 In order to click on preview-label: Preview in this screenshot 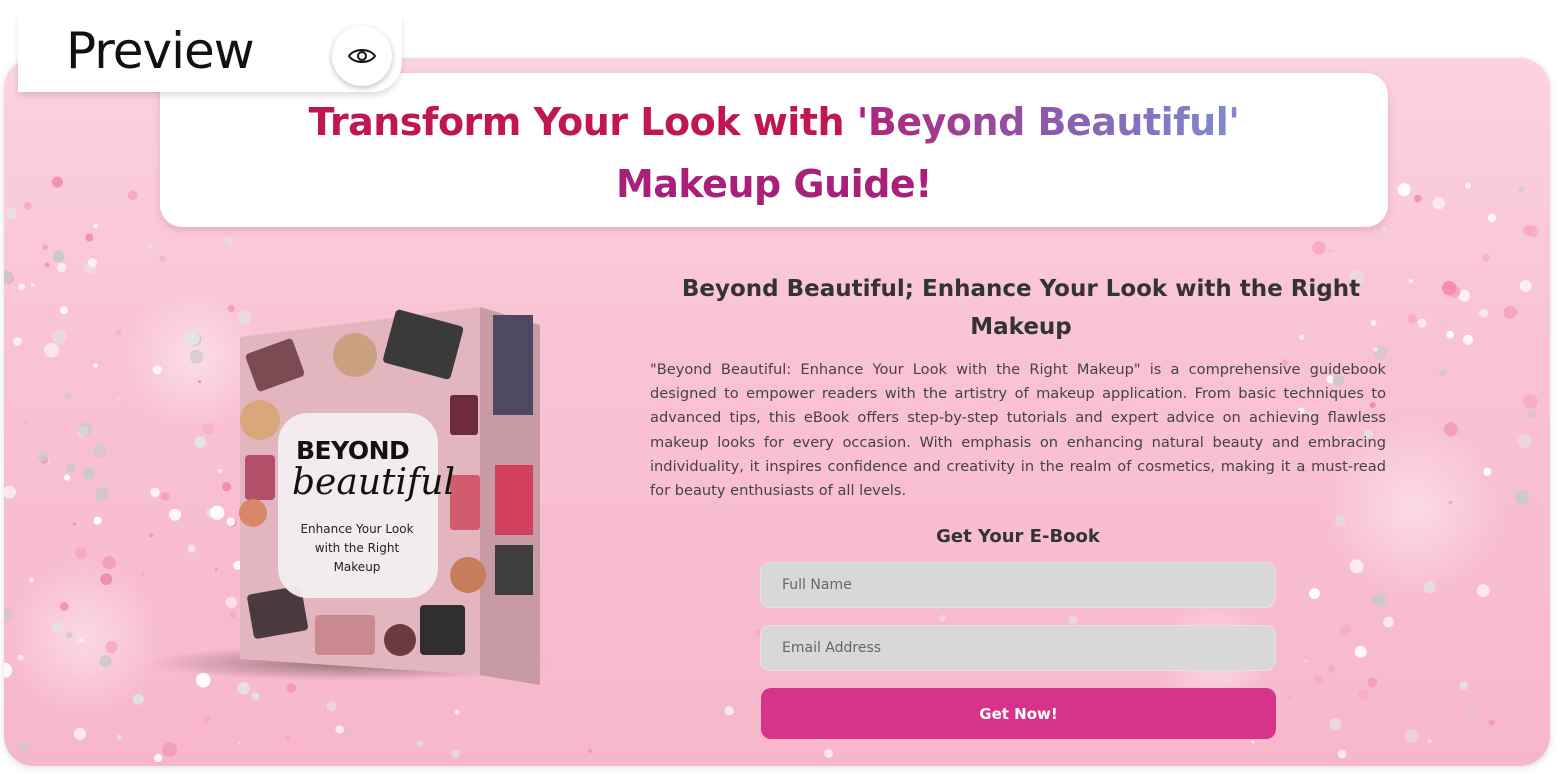, I will do `click(160, 51)`.